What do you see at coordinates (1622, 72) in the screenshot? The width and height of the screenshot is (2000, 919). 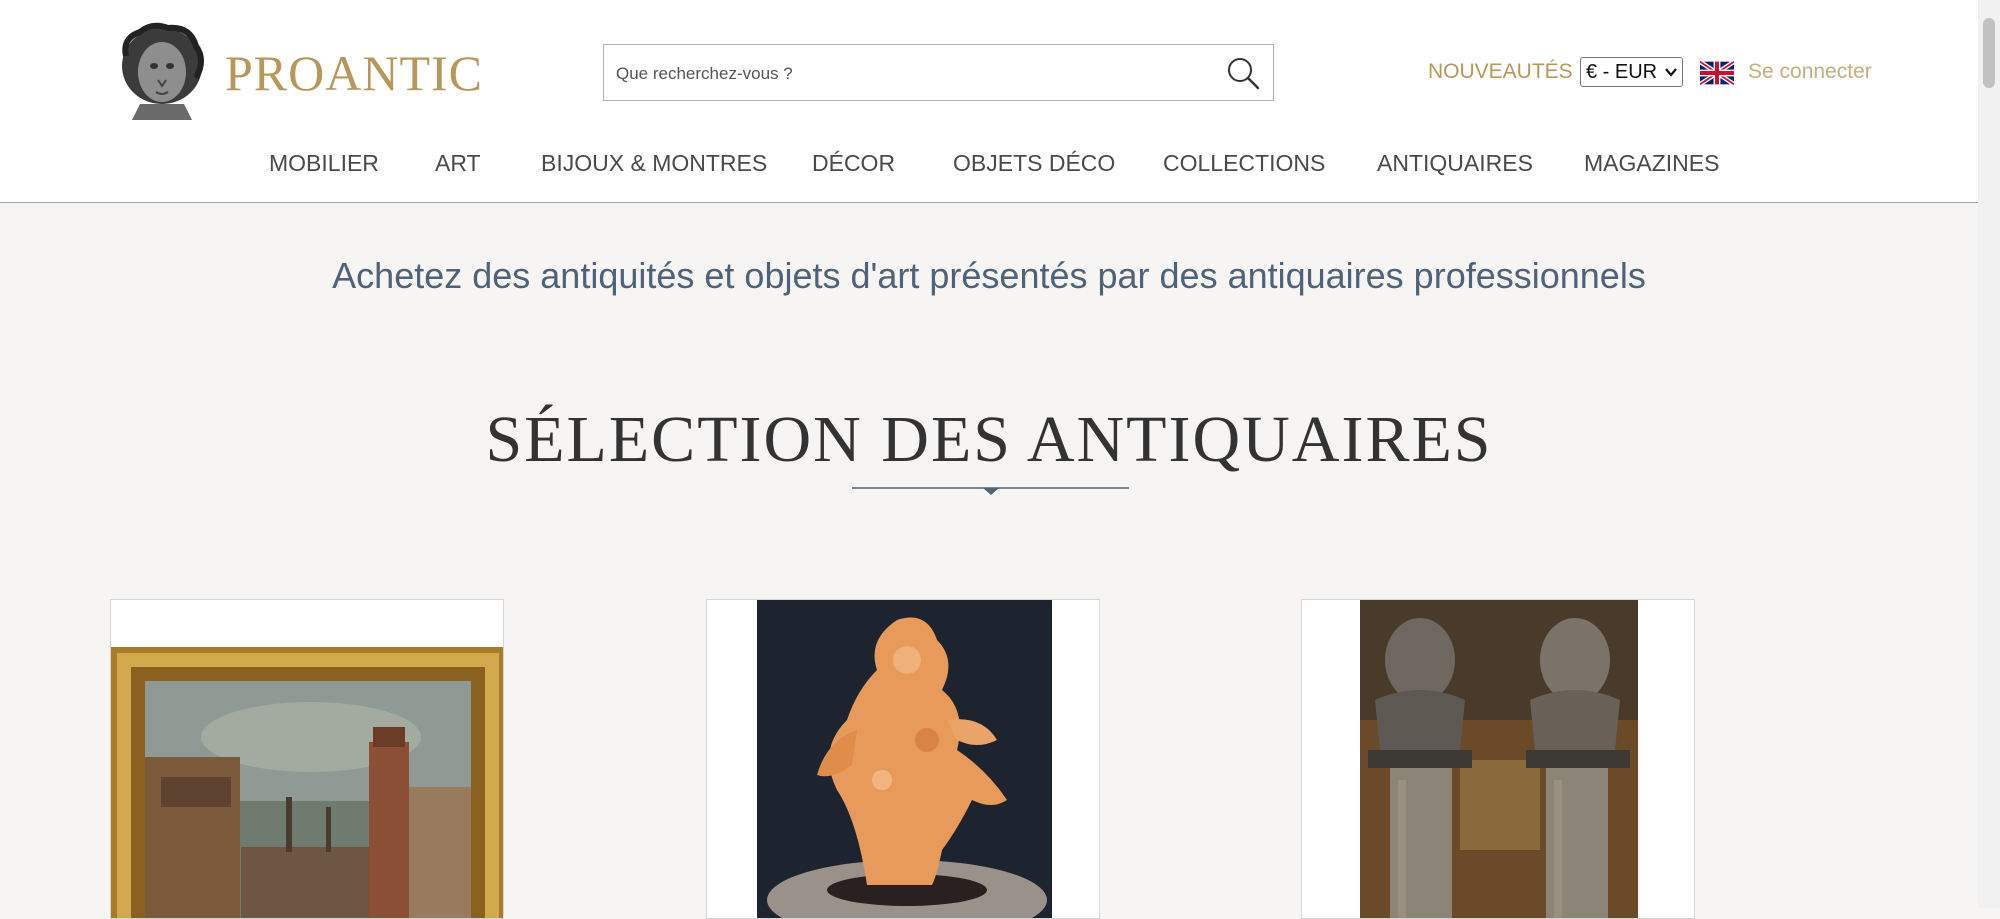 I see `currency-value: € - EUR` at bounding box center [1622, 72].